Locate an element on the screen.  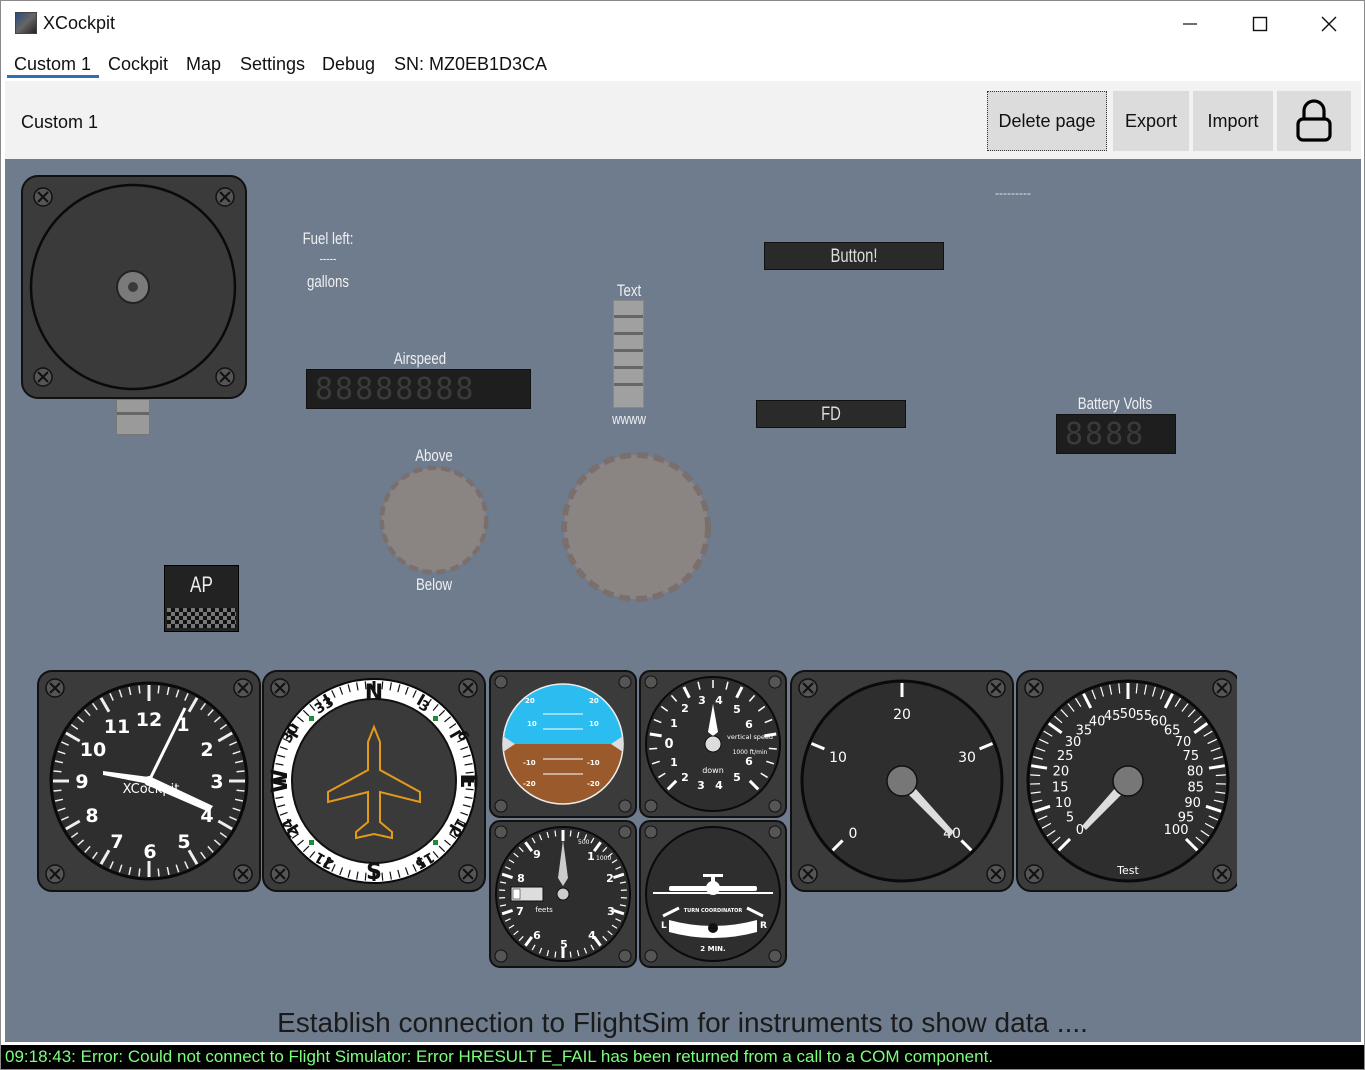
above-label: Above is located at coordinates (434, 455).